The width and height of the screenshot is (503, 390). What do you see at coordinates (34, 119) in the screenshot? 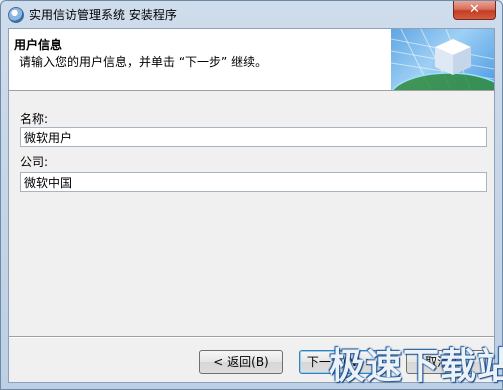
I see `name-label: 名称:` at bounding box center [34, 119].